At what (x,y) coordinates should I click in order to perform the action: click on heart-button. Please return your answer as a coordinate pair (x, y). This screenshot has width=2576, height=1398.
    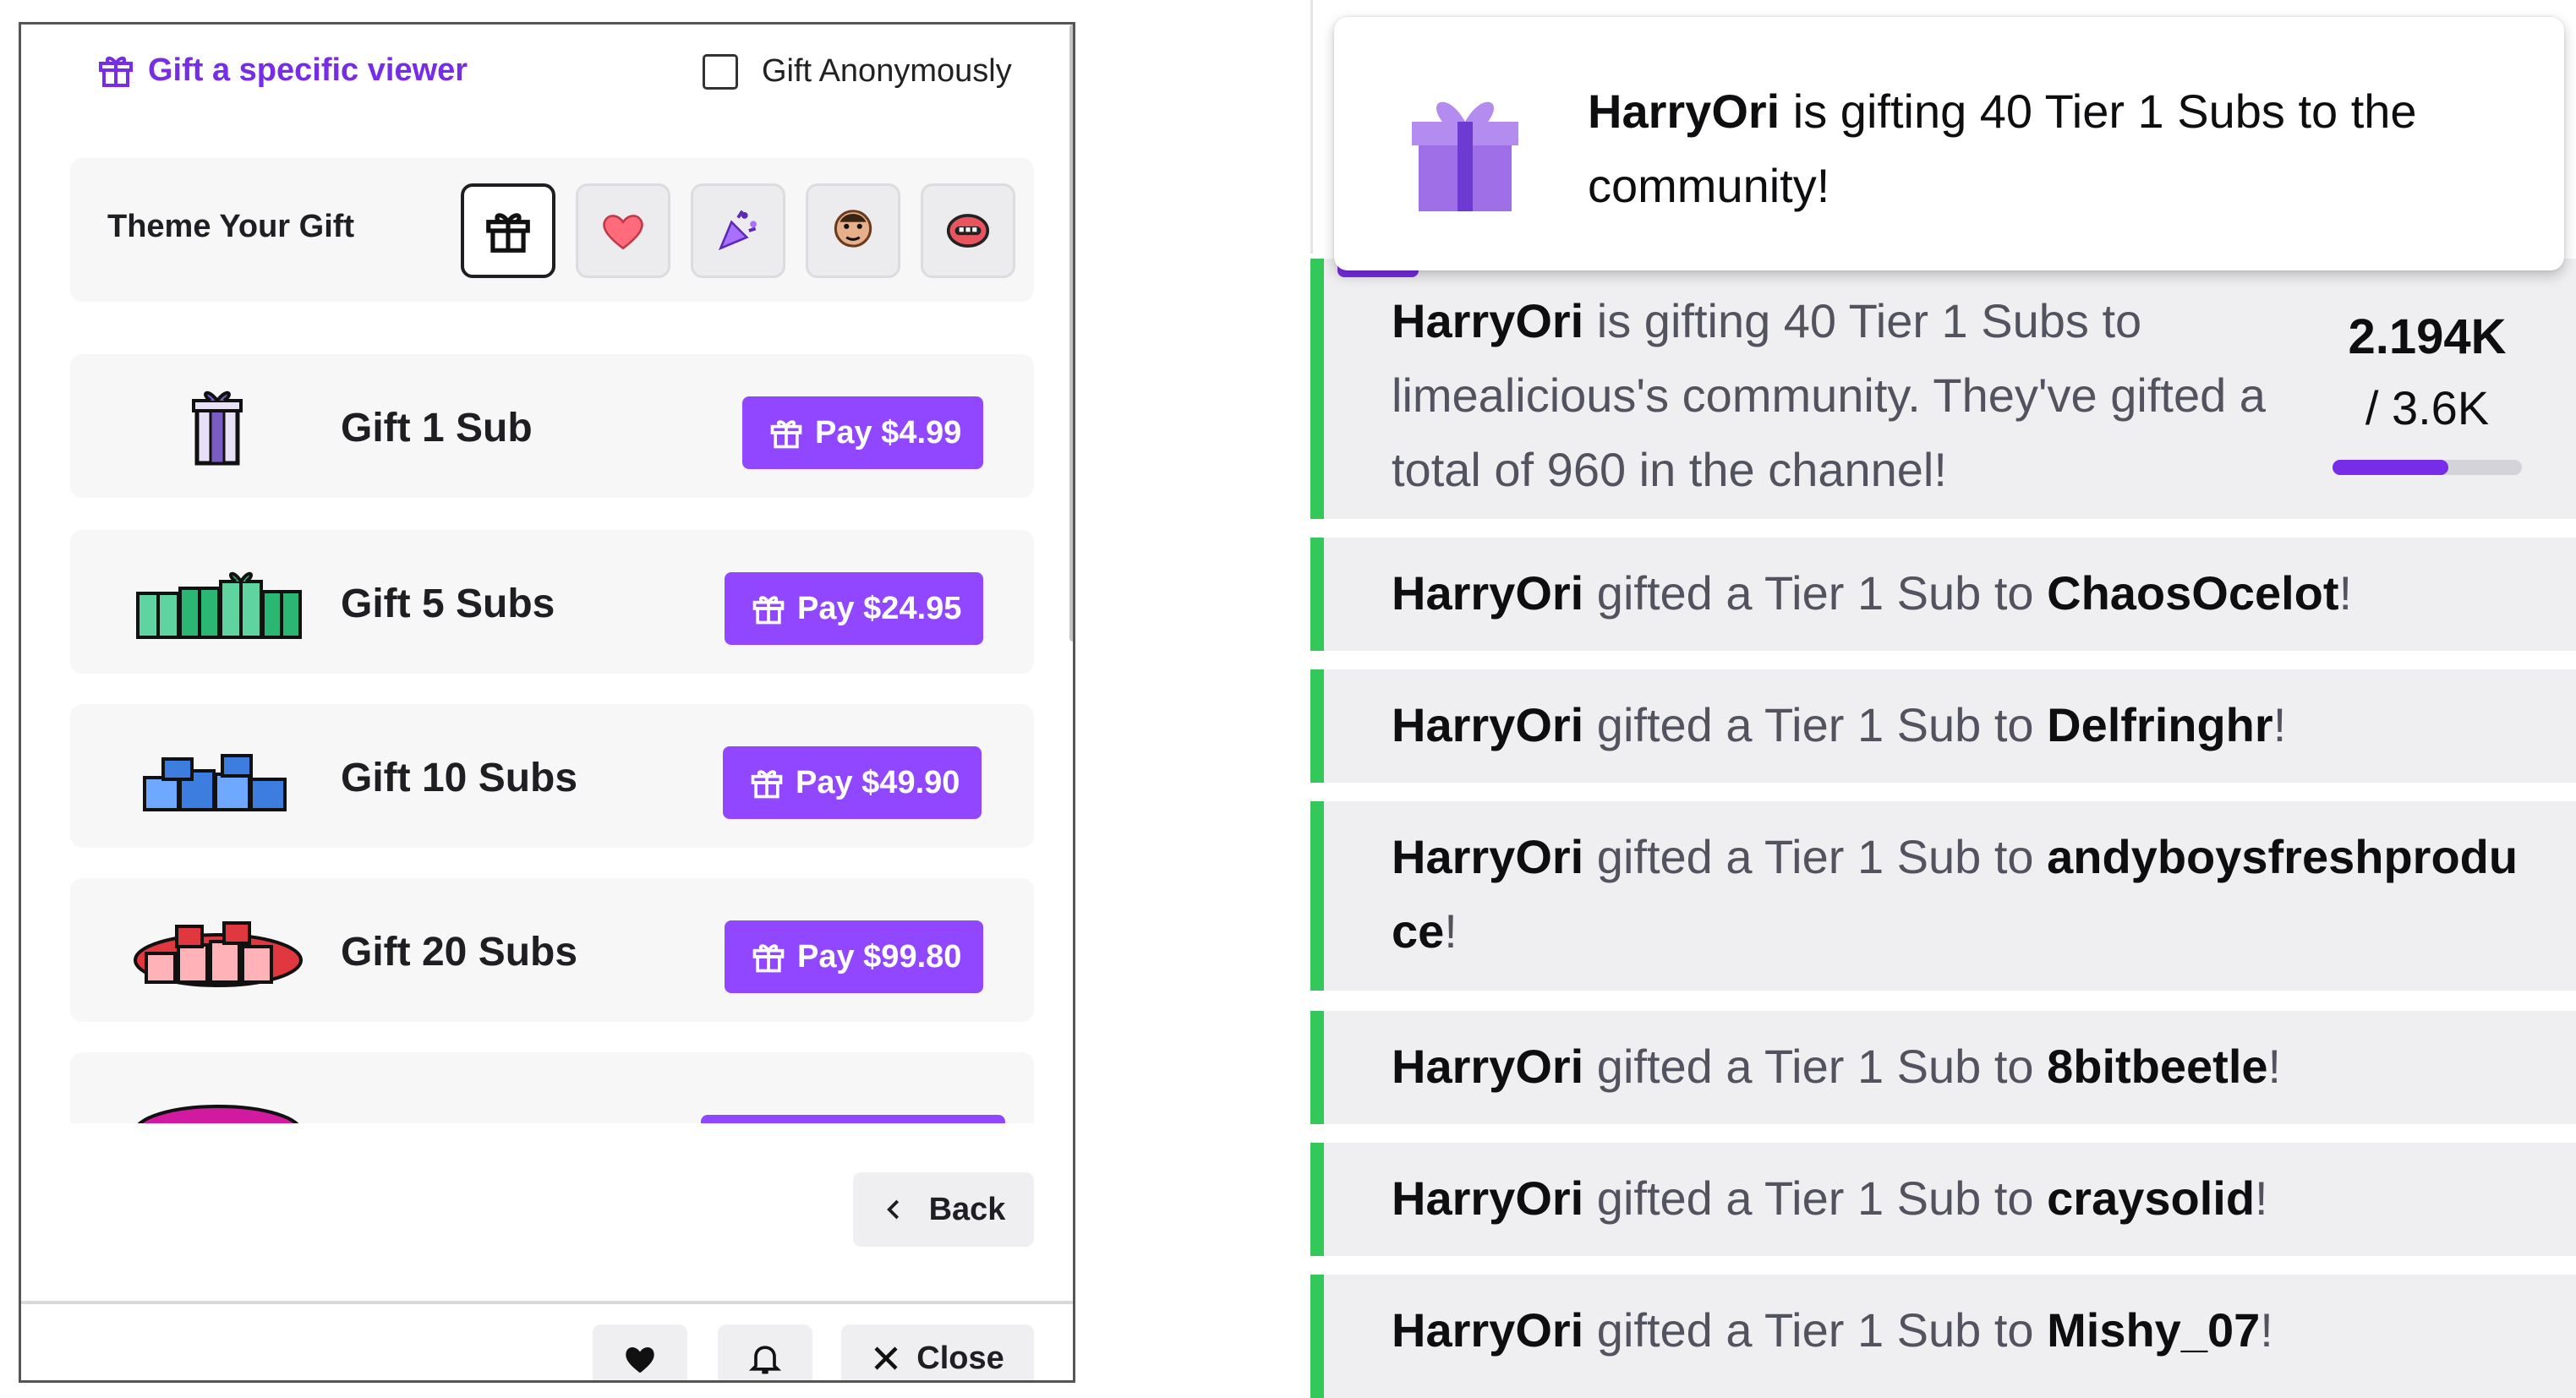
    Looking at the image, I should click on (640, 1352).